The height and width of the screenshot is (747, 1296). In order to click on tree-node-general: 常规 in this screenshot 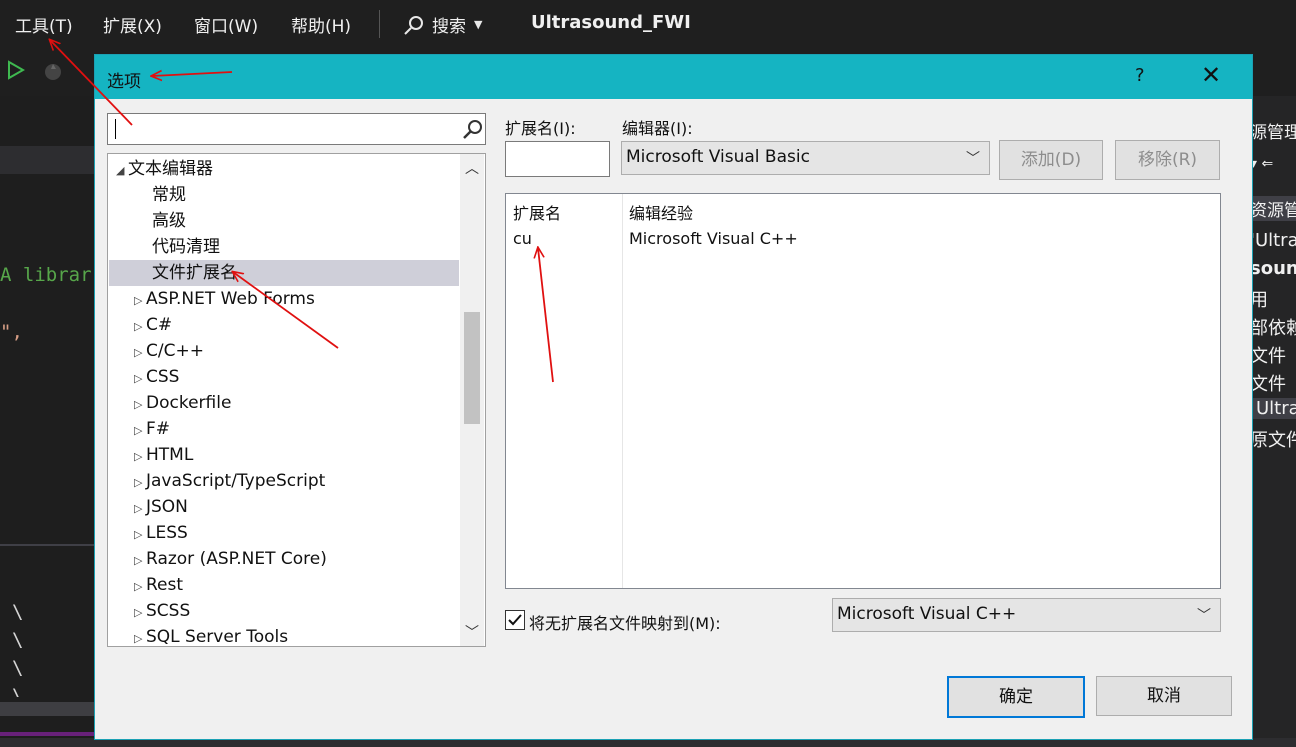, I will do `click(169, 195)`.